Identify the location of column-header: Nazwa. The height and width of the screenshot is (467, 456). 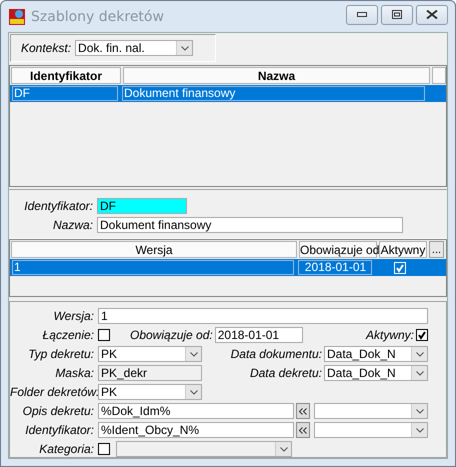
(276, 75).